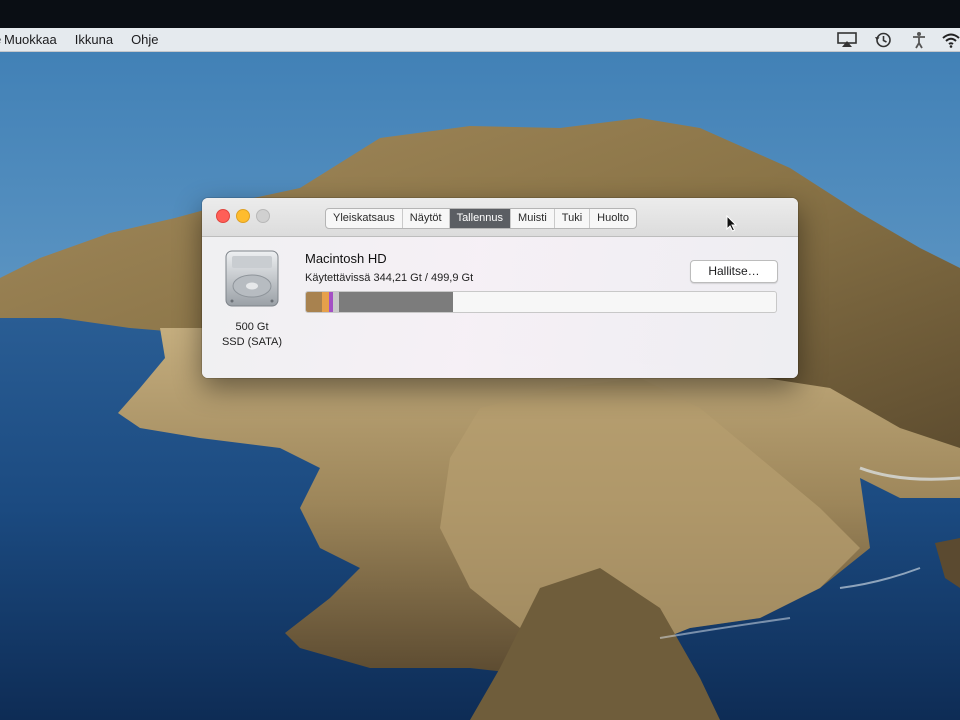  I want to click on tab-yleiskatsaus: Yleiskatsaus, so click(364, 218).